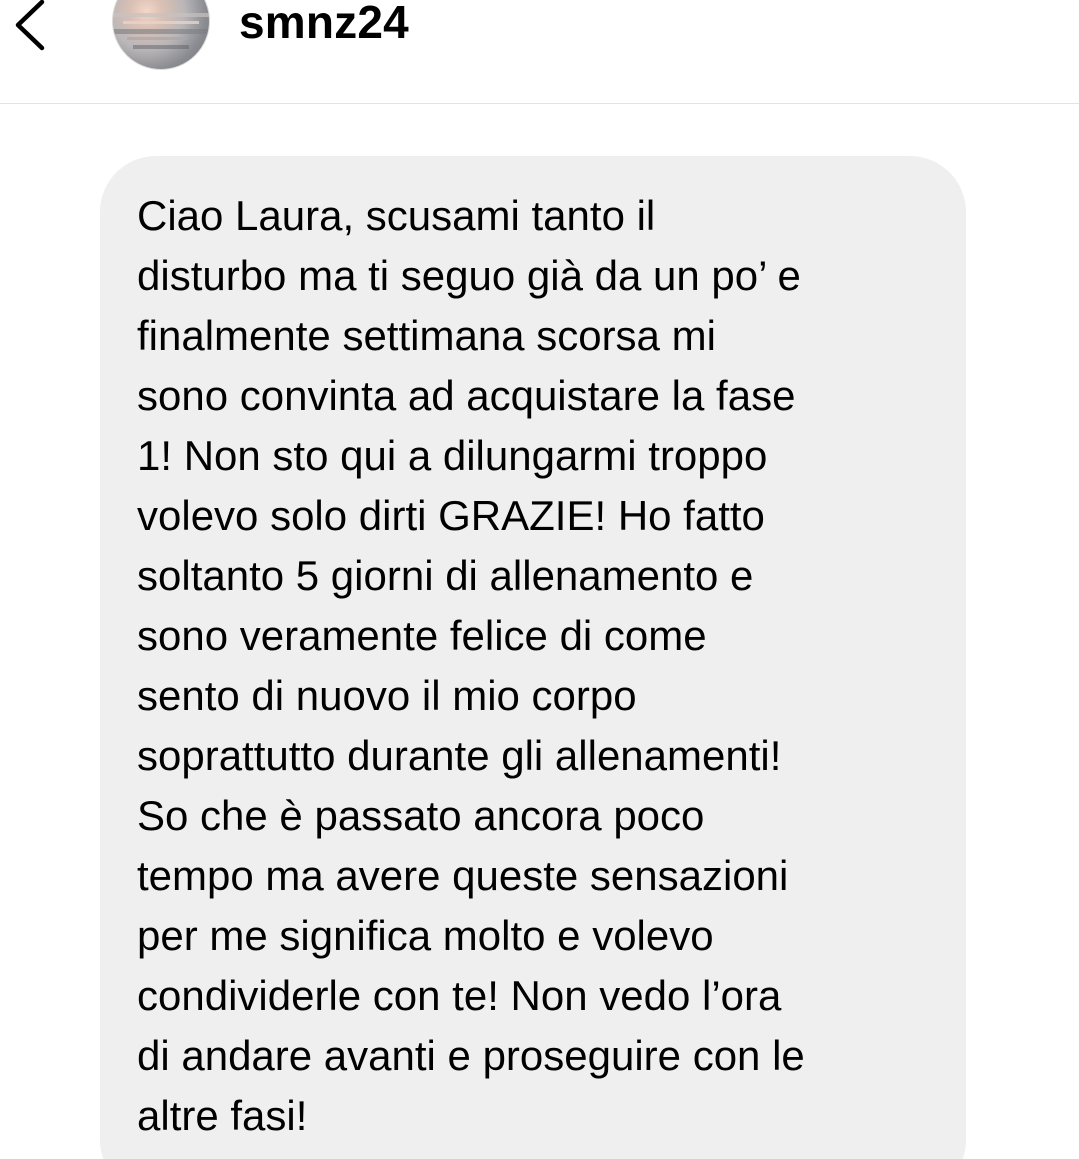 The image size is (1079, 1159). I want to click on chat-header: smnz24, so click(539, 52).